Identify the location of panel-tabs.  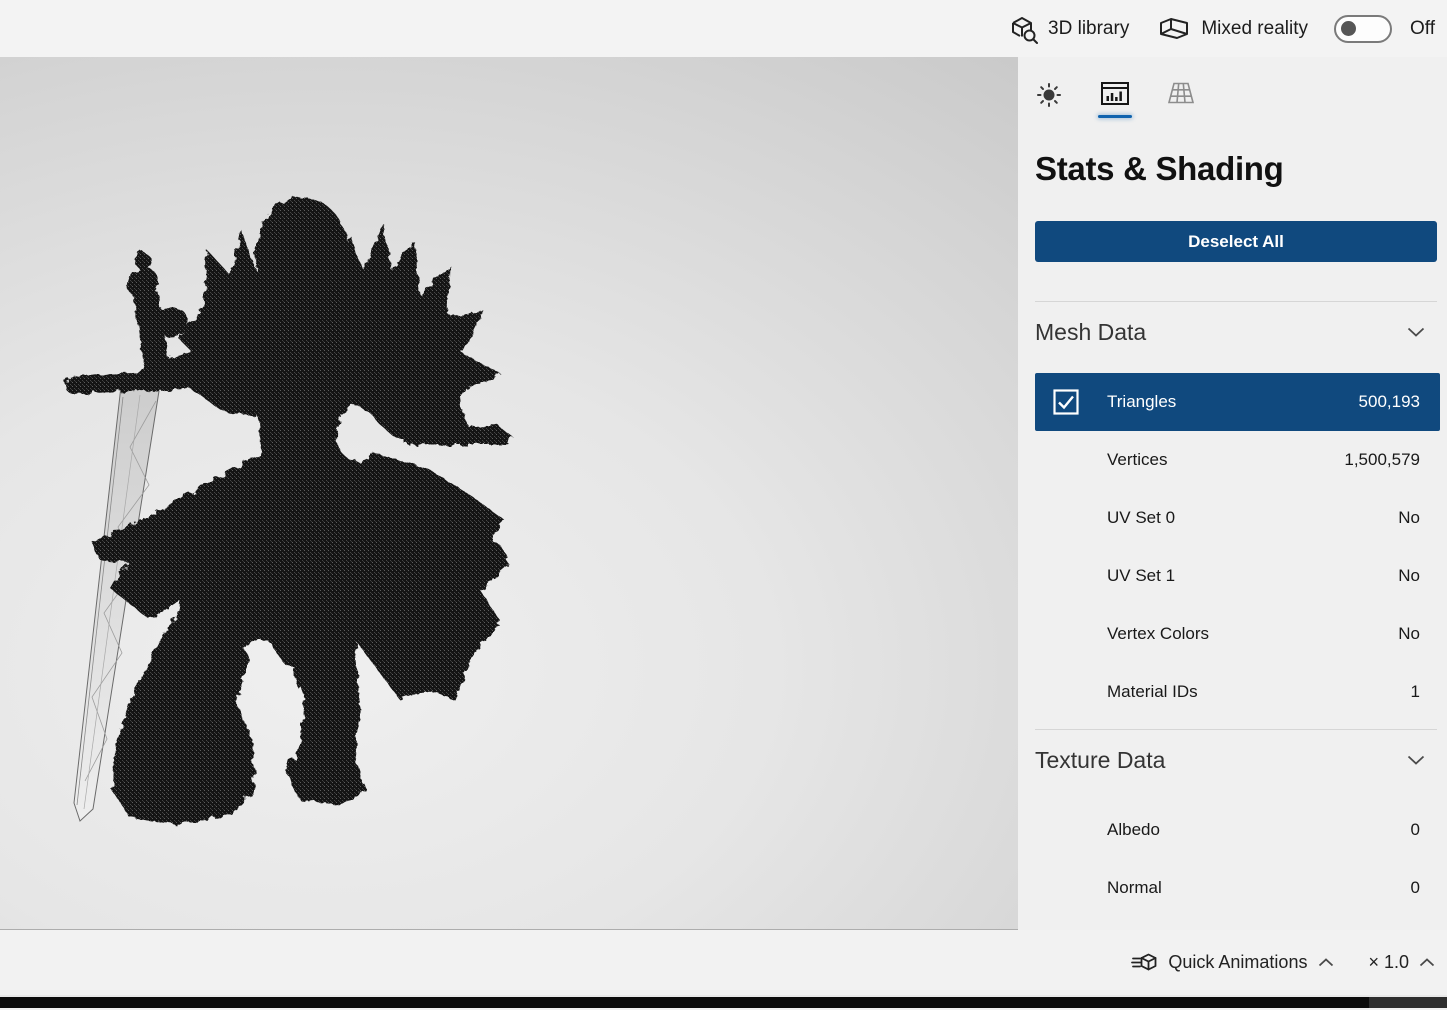
(1232, 88).